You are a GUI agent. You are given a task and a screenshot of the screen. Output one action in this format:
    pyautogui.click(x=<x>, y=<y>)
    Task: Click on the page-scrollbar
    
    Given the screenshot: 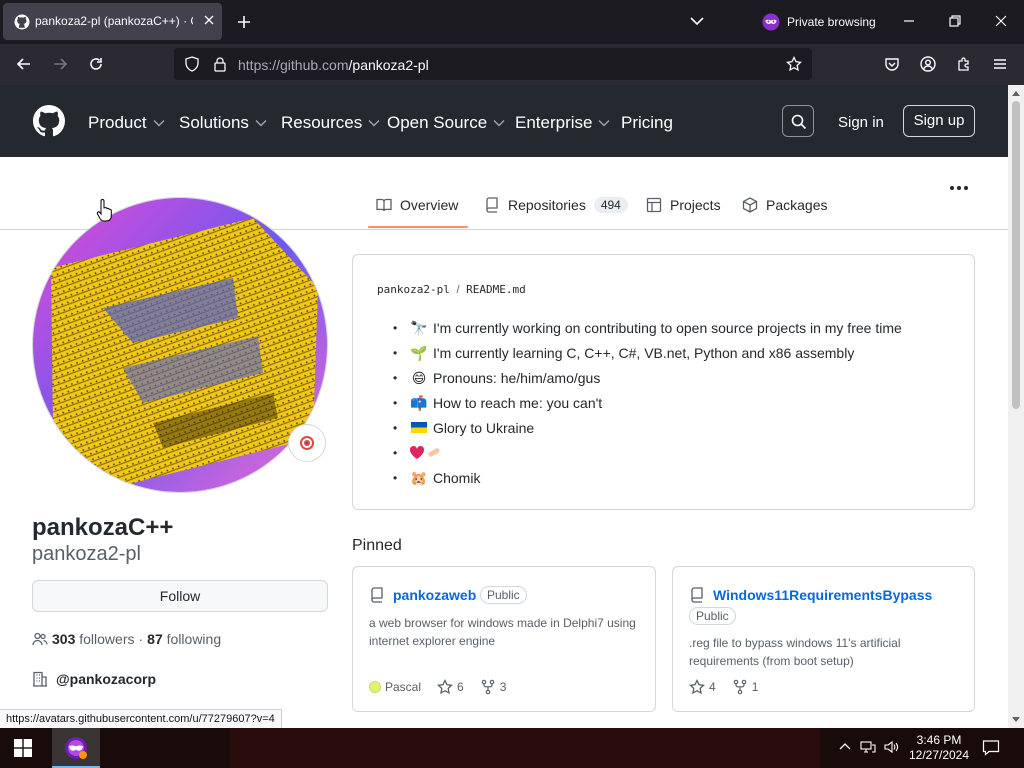 What is the action you would take?
    pyautogui.click(x=1016, y=406)
    